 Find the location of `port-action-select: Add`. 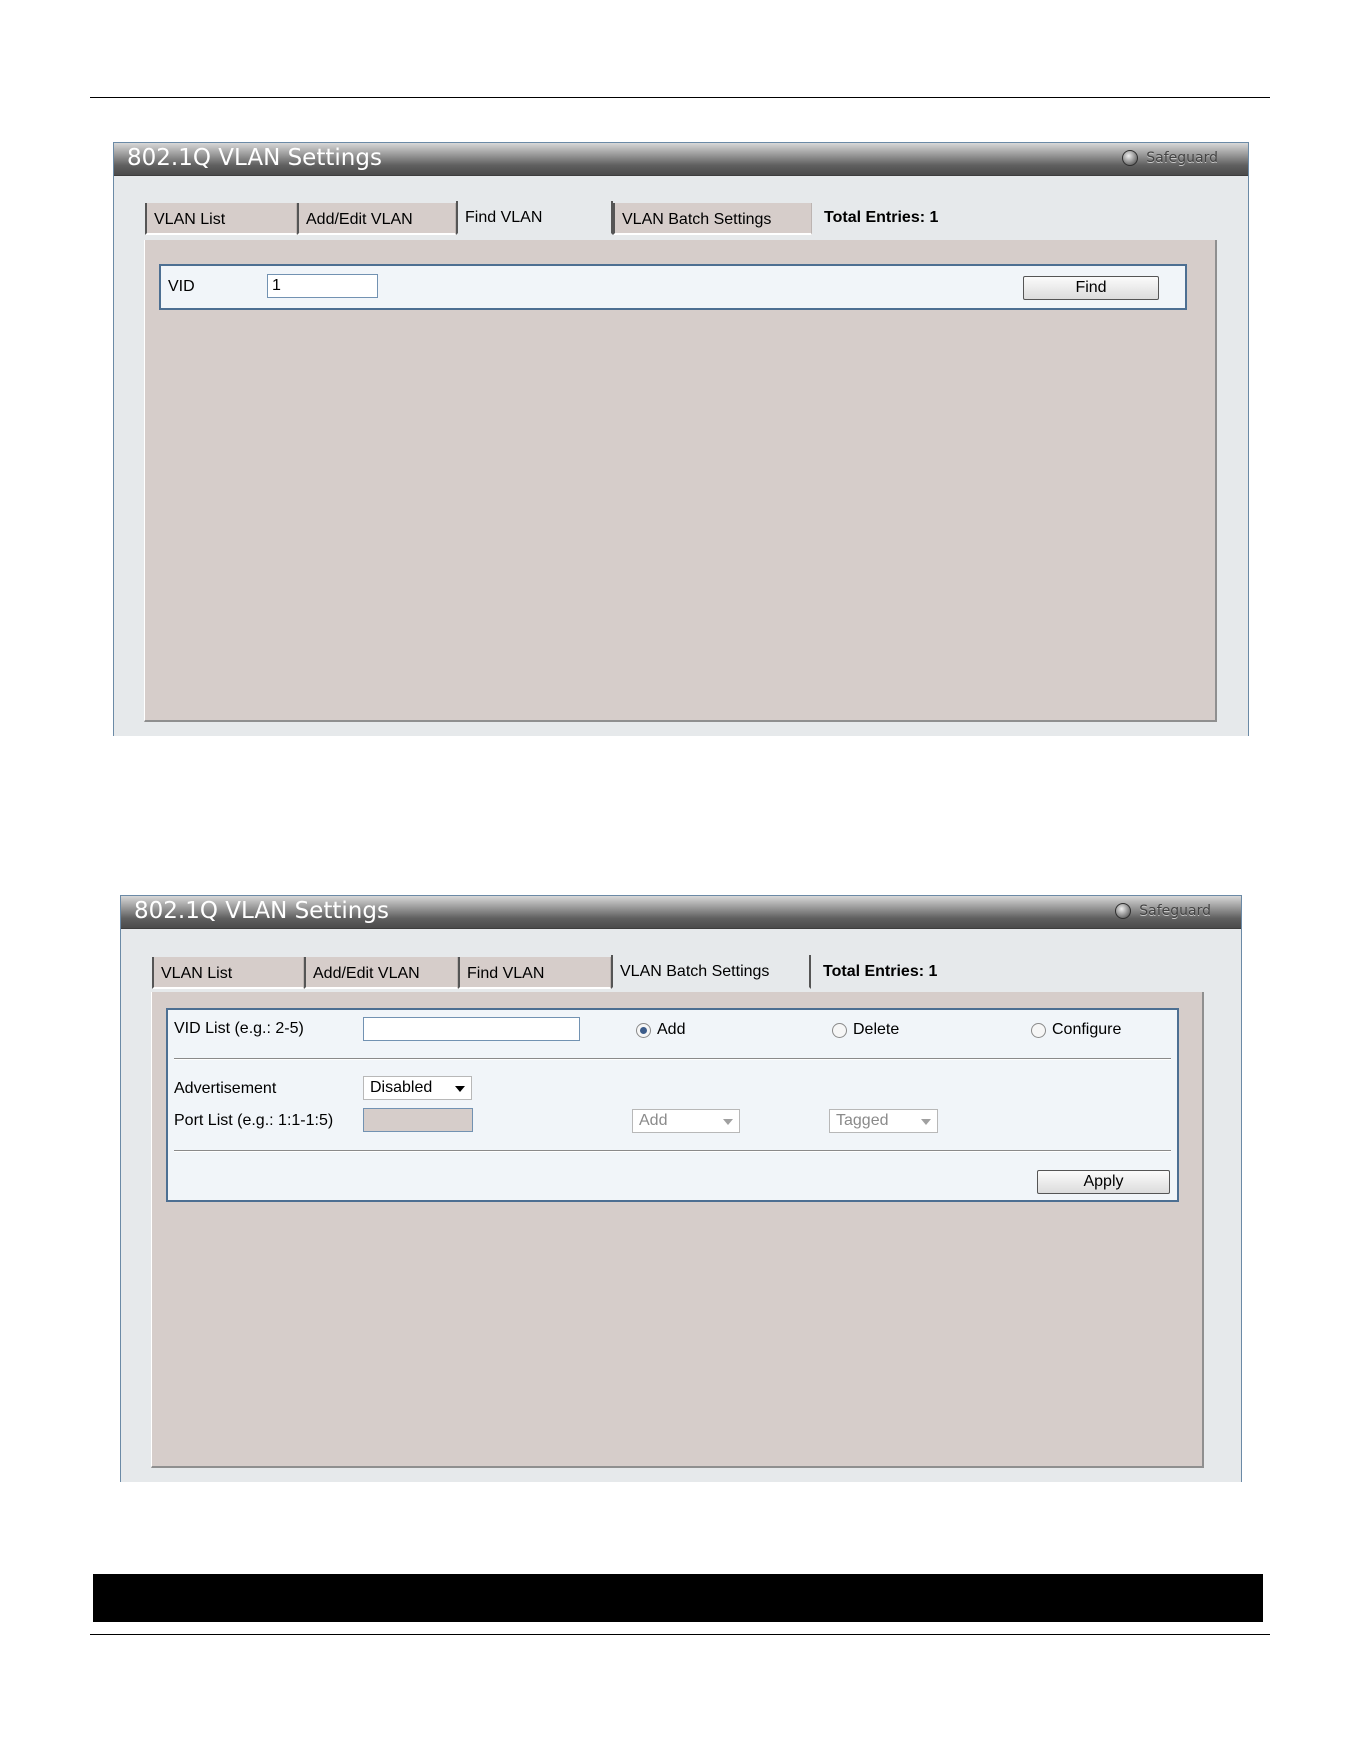

port-action-select: Add is located at coordinates (686, 1121).